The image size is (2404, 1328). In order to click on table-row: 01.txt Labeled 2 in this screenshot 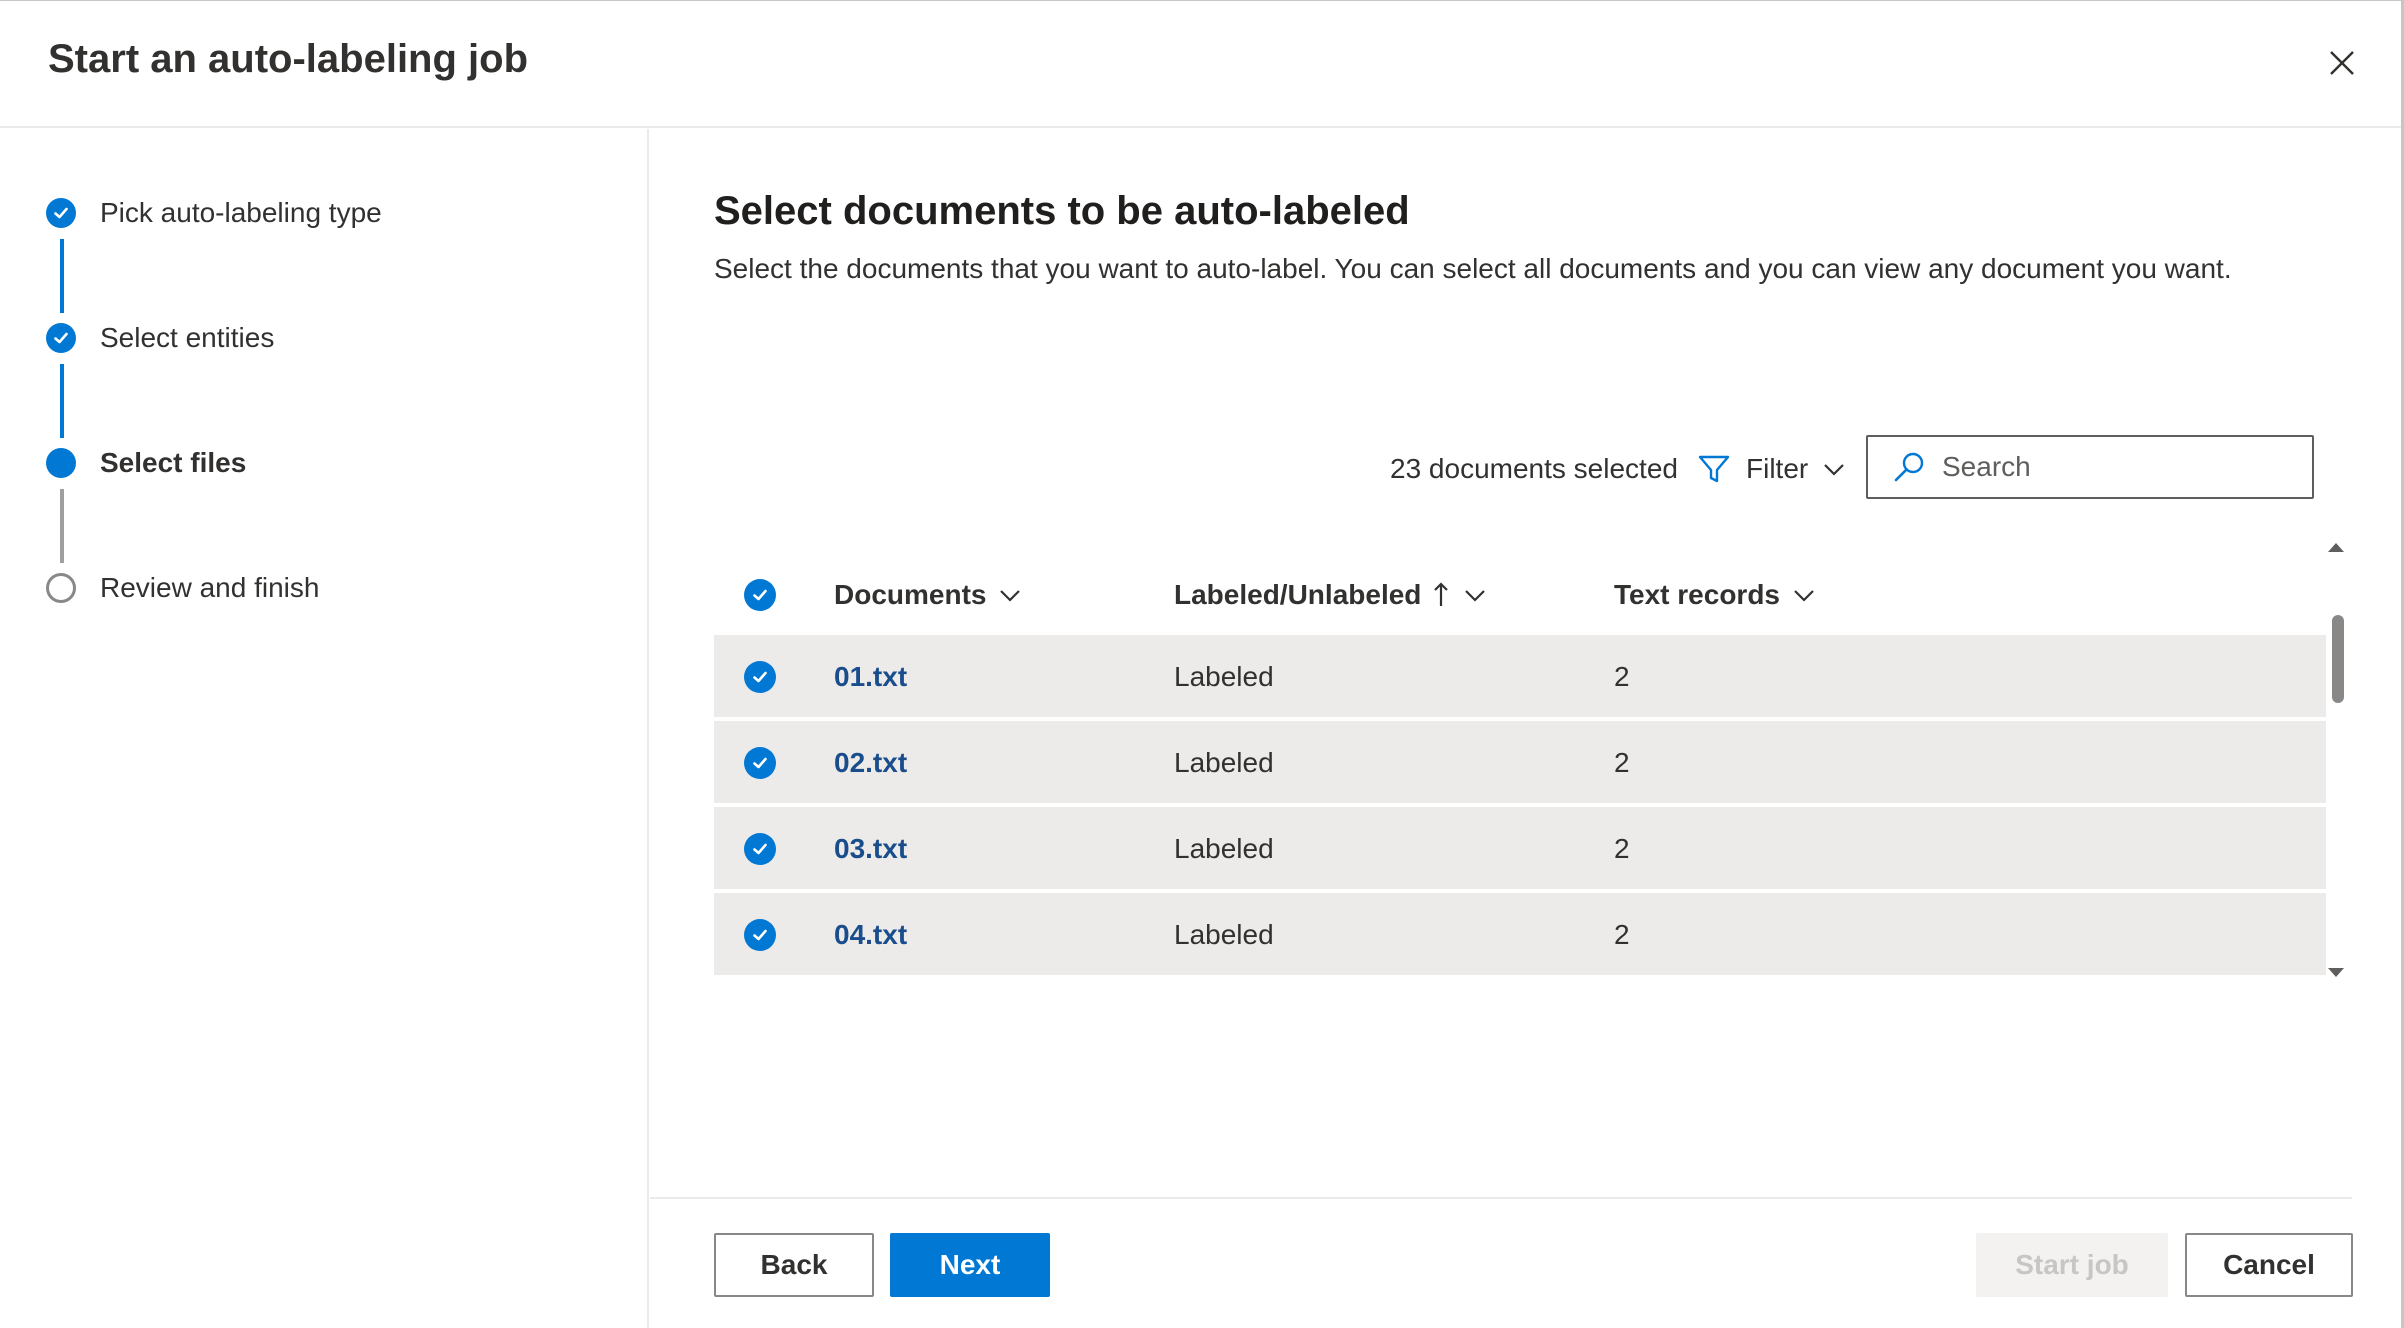, I will do `click(1520, 677)`.